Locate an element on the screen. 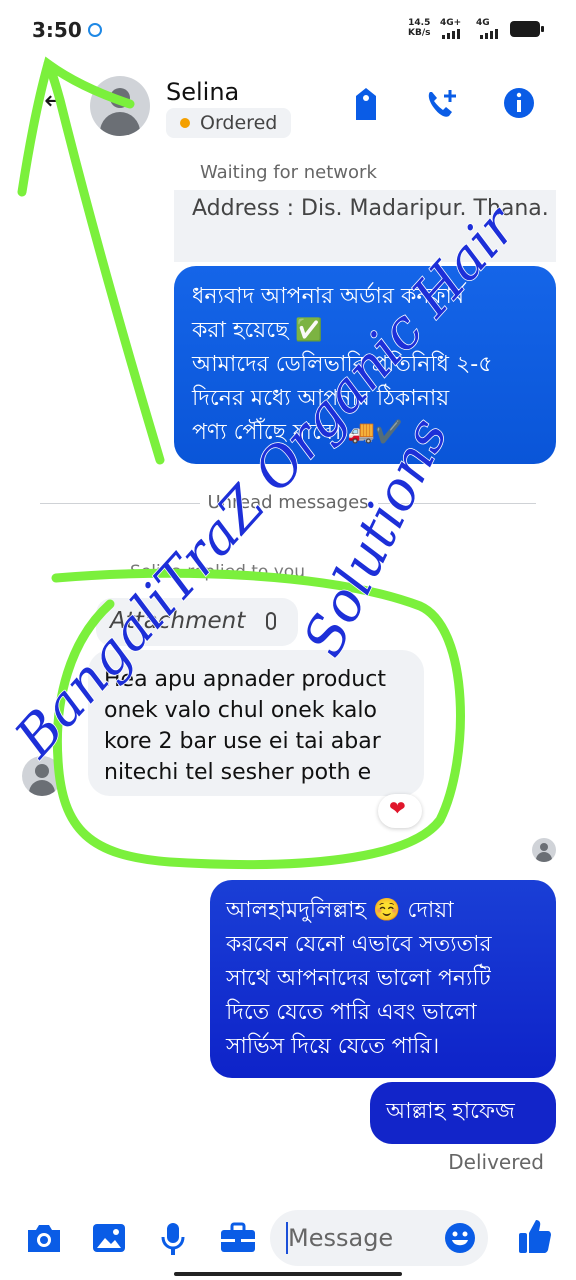 This screenshot has width=576, height=1280. message-line: করা হয়েছে ✅ is located at coordinates (257, 330).